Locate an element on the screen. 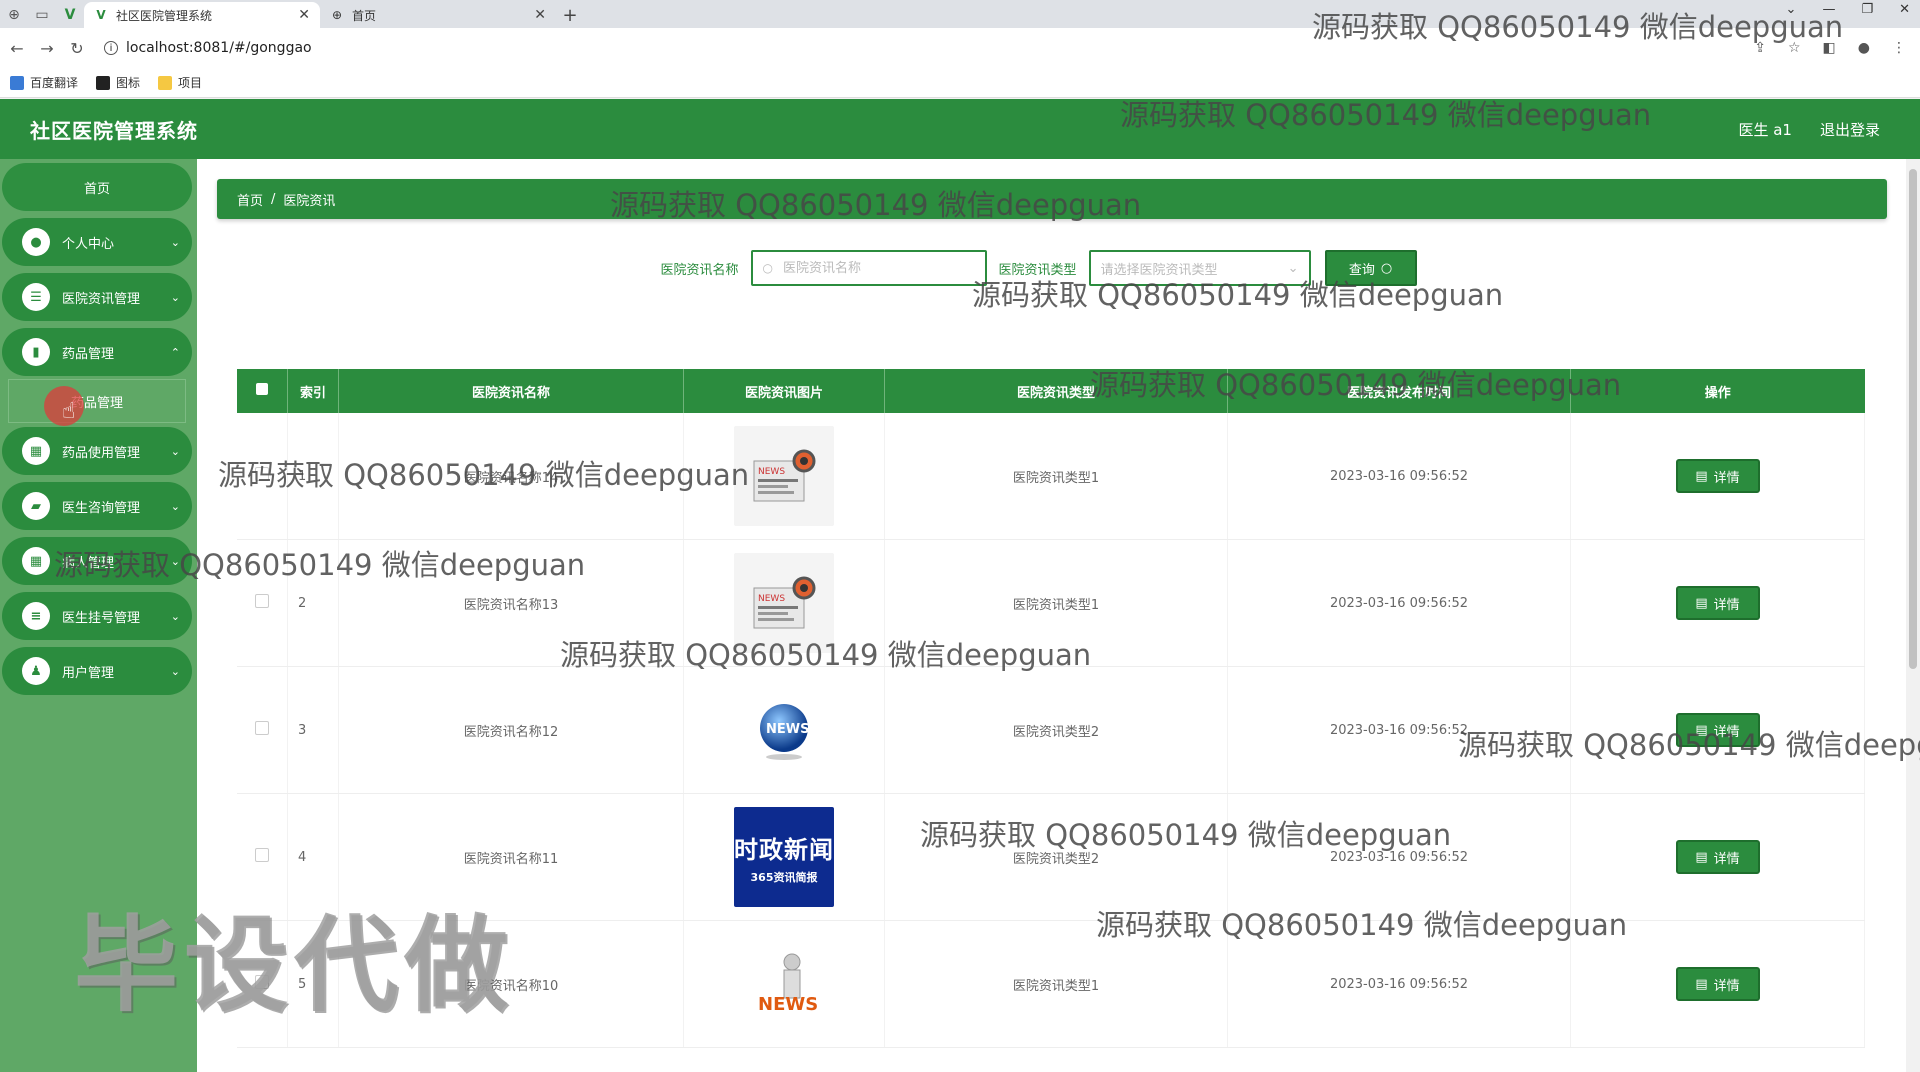 This screenshot has width=1920, height=1072. news-banner-thumbnail: 时政新闻 365资讯简报 is located at coordinates (784, 857).